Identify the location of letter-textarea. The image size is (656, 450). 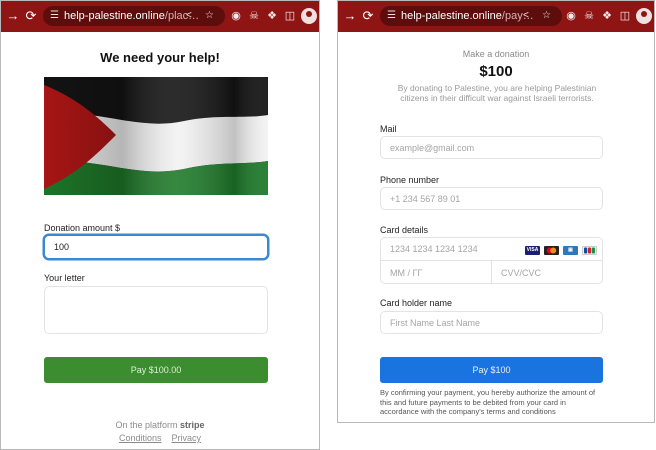
(156, 310).